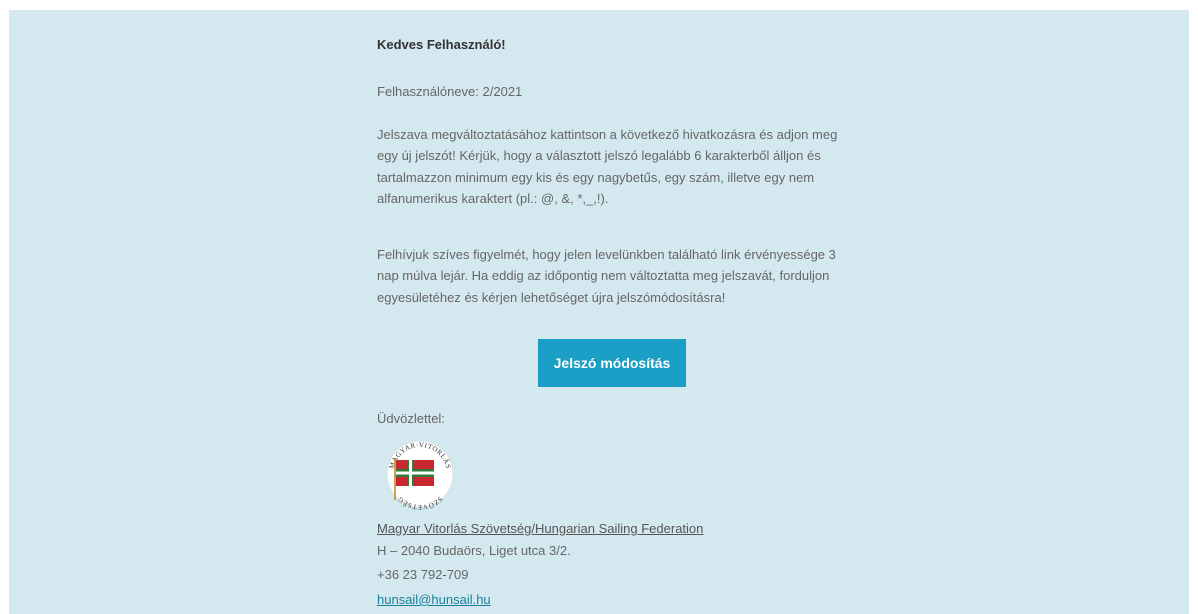  What do you see at coordinates (450, 91) in the screenshot?
I see `username-line: Felhasználóneve: 2/2021` at bounding box center [450, 91].